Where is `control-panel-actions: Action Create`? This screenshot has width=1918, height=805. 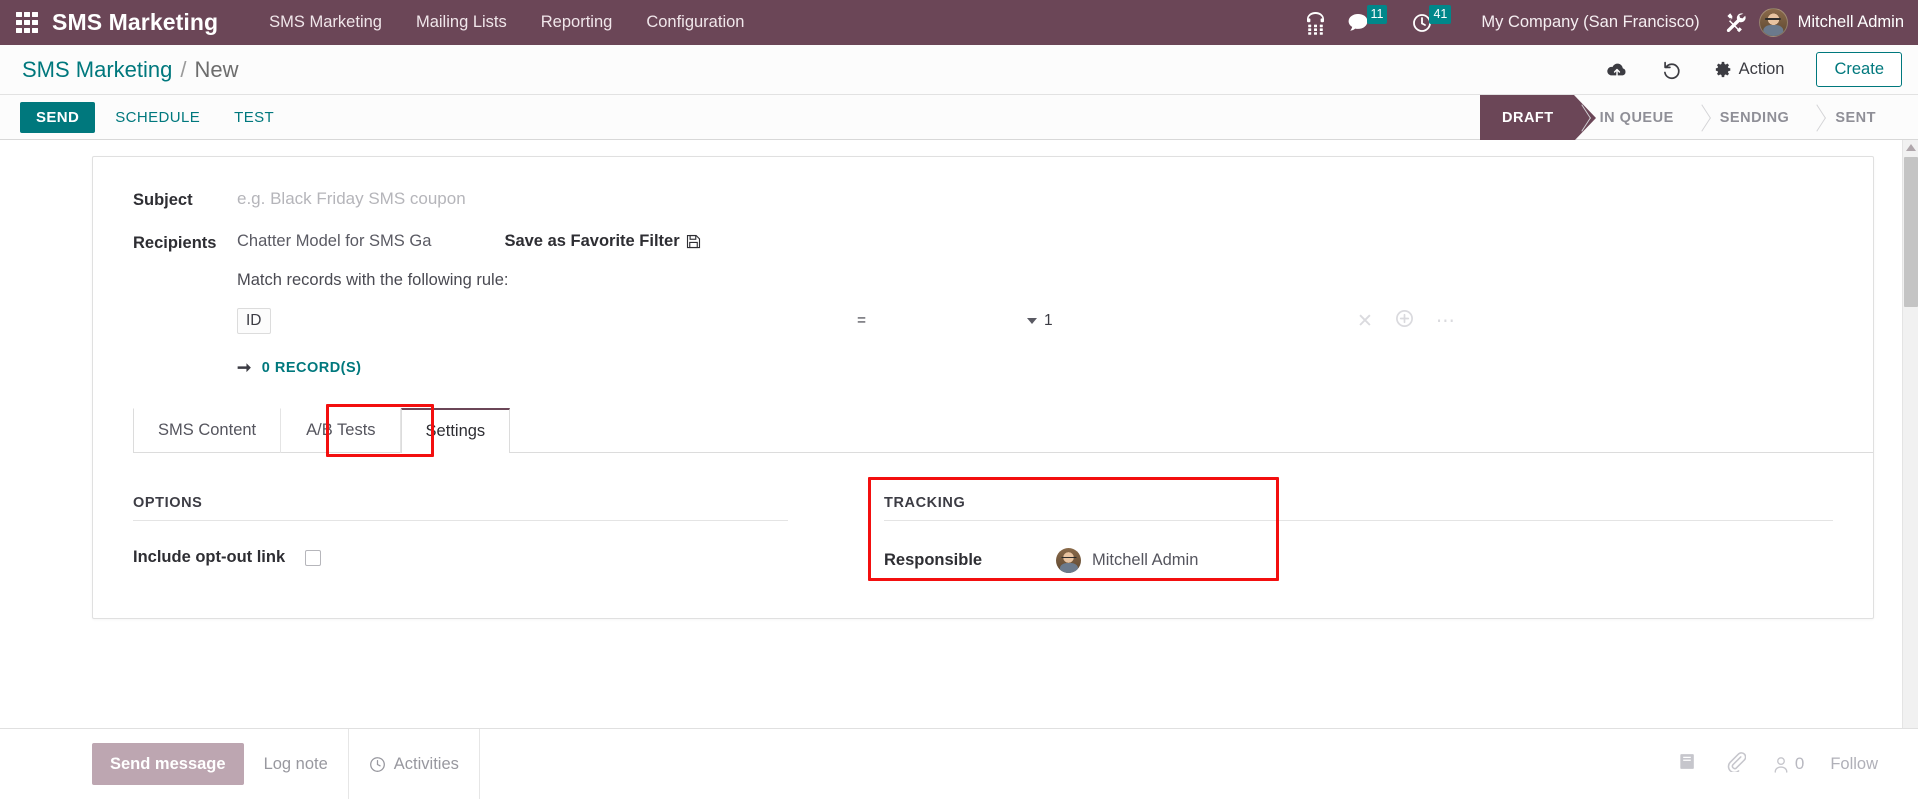 control-panel-actions: Action Create is located at coordinates (1745, 69).